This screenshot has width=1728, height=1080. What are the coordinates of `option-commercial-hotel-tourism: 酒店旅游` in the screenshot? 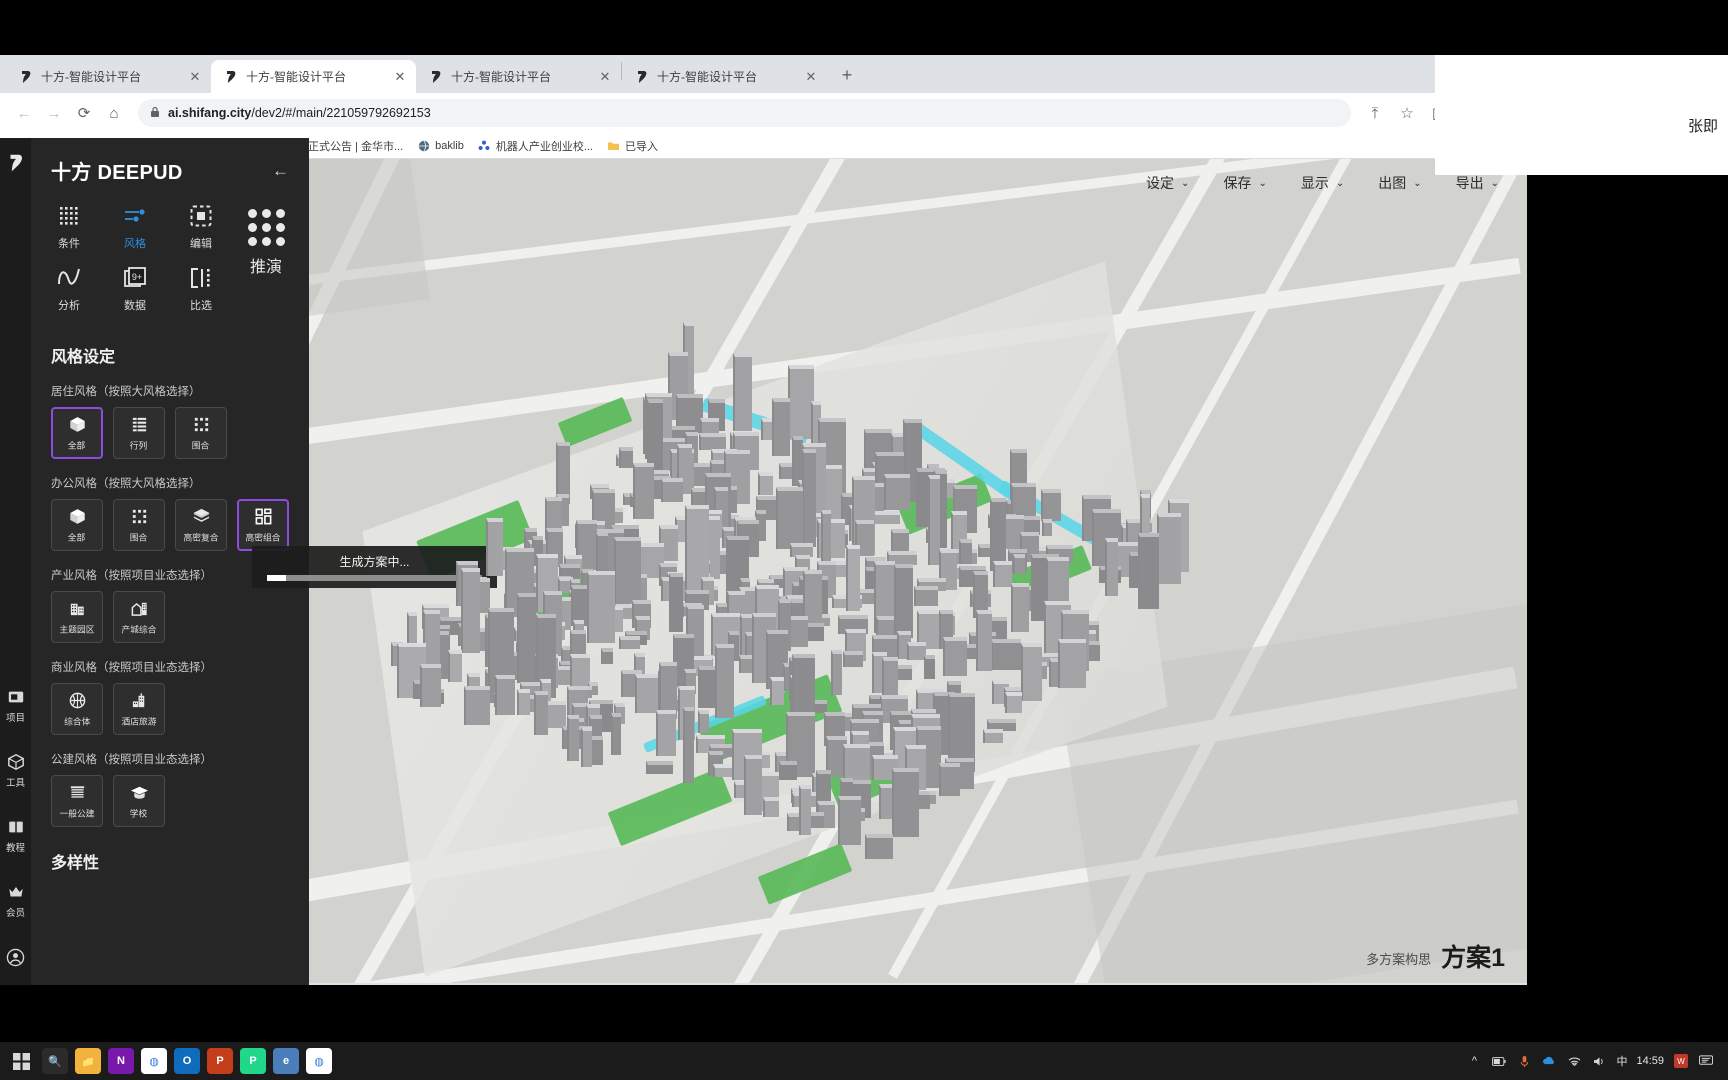 It's located at (139, 709).